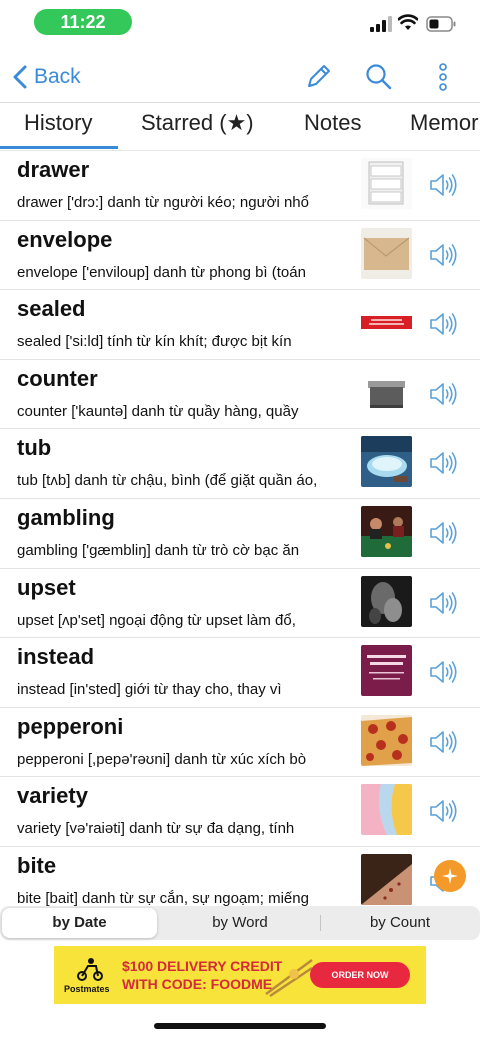 The width and height of the screenshot is (480, 1039). I want to click on entry-word: envelope, so click(65, 239).